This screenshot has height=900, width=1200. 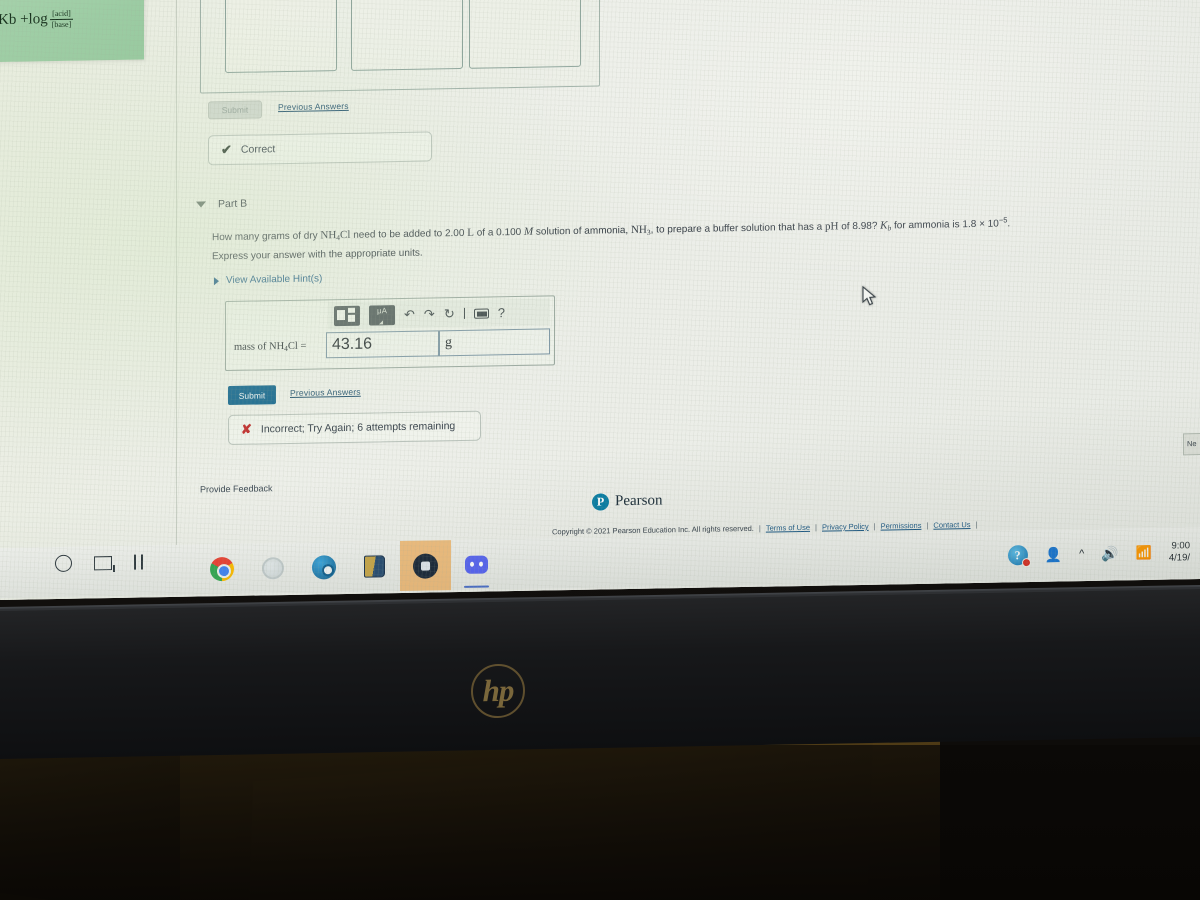 I want to click on hint-note-equation: Kb +log [acid] [base], so click(x=68, y=19).